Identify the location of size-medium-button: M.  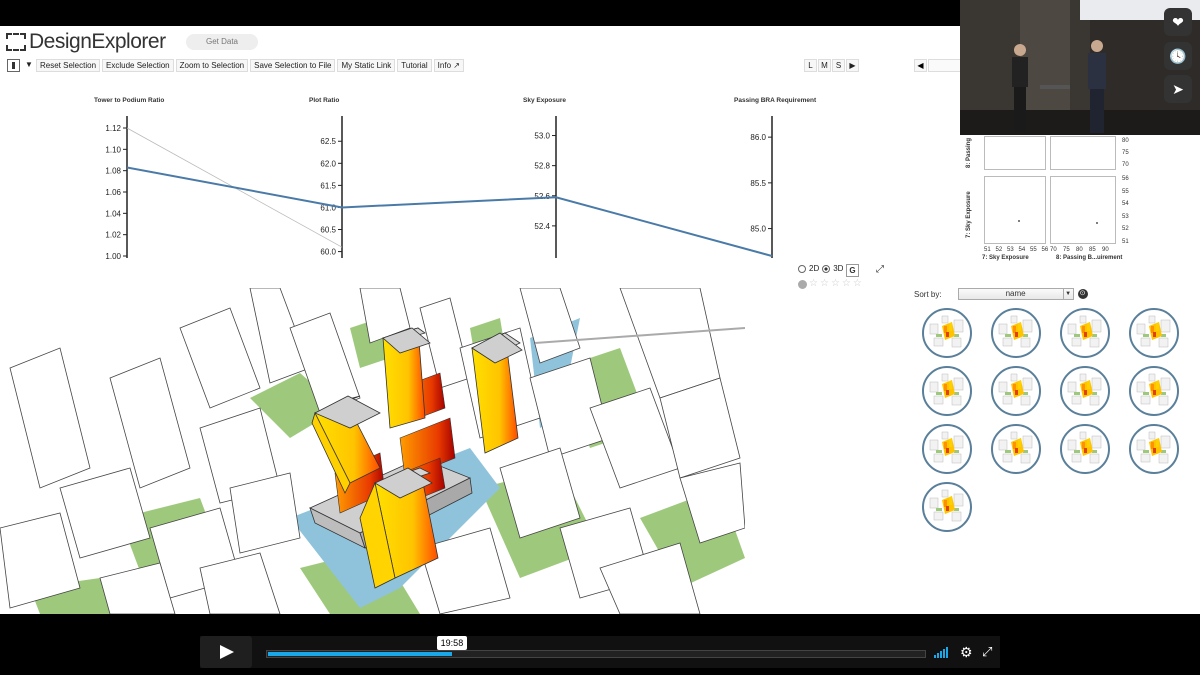
(824, 65).